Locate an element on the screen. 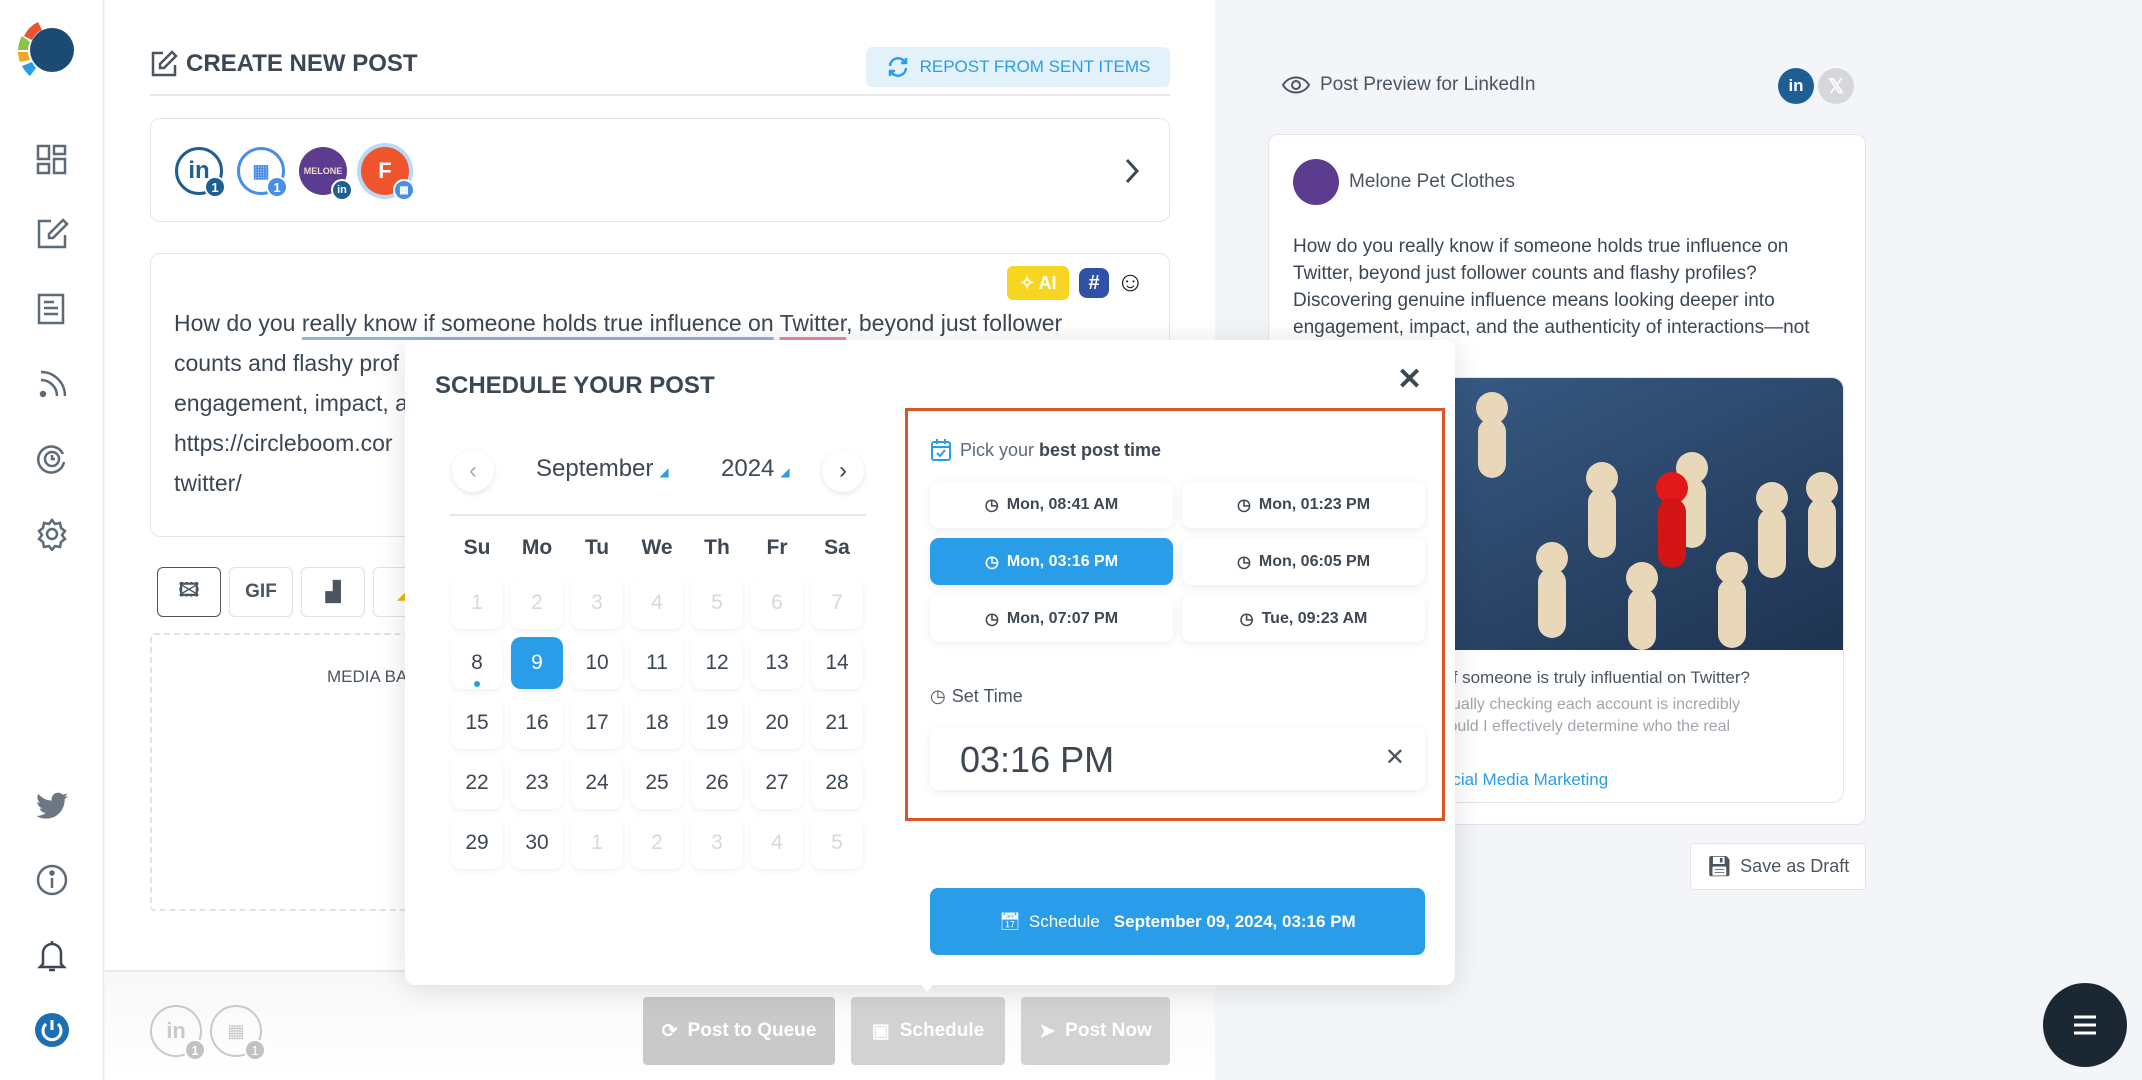 The height and width of the screenshot is (1080, 2142). best-time-option: ◷ Mon, 07:07 PM is located at coordinates (1051, 618).